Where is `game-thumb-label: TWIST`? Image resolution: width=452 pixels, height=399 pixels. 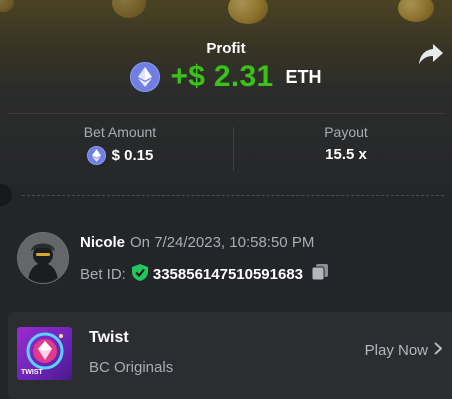 game-thumb-label: TWIST is located at coordinates (32, 372).